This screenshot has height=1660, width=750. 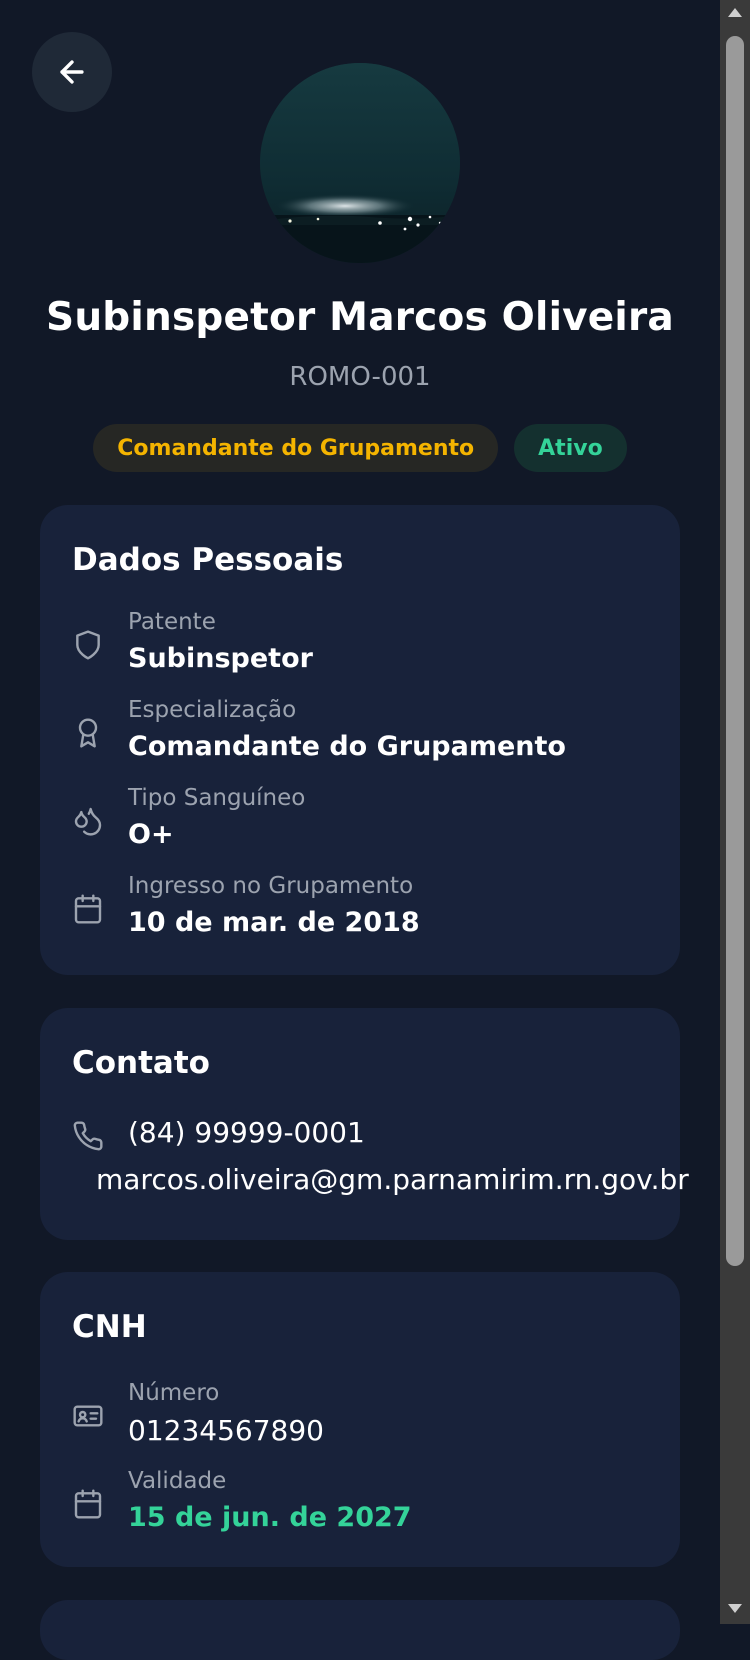 What do you see at coordinates (274, 922) in the screenshot?
I see `join-date-value: 10 de mar. de 2018` at bounding box center [274, 922].